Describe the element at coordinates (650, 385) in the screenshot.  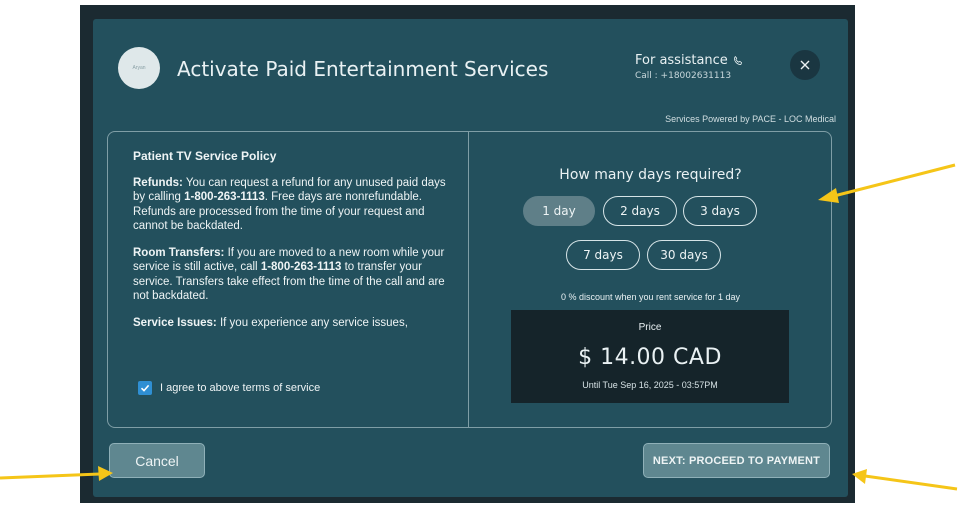
I see `price-until: Until Tue Sep 16, 2025 - 03:57PM` at that location.